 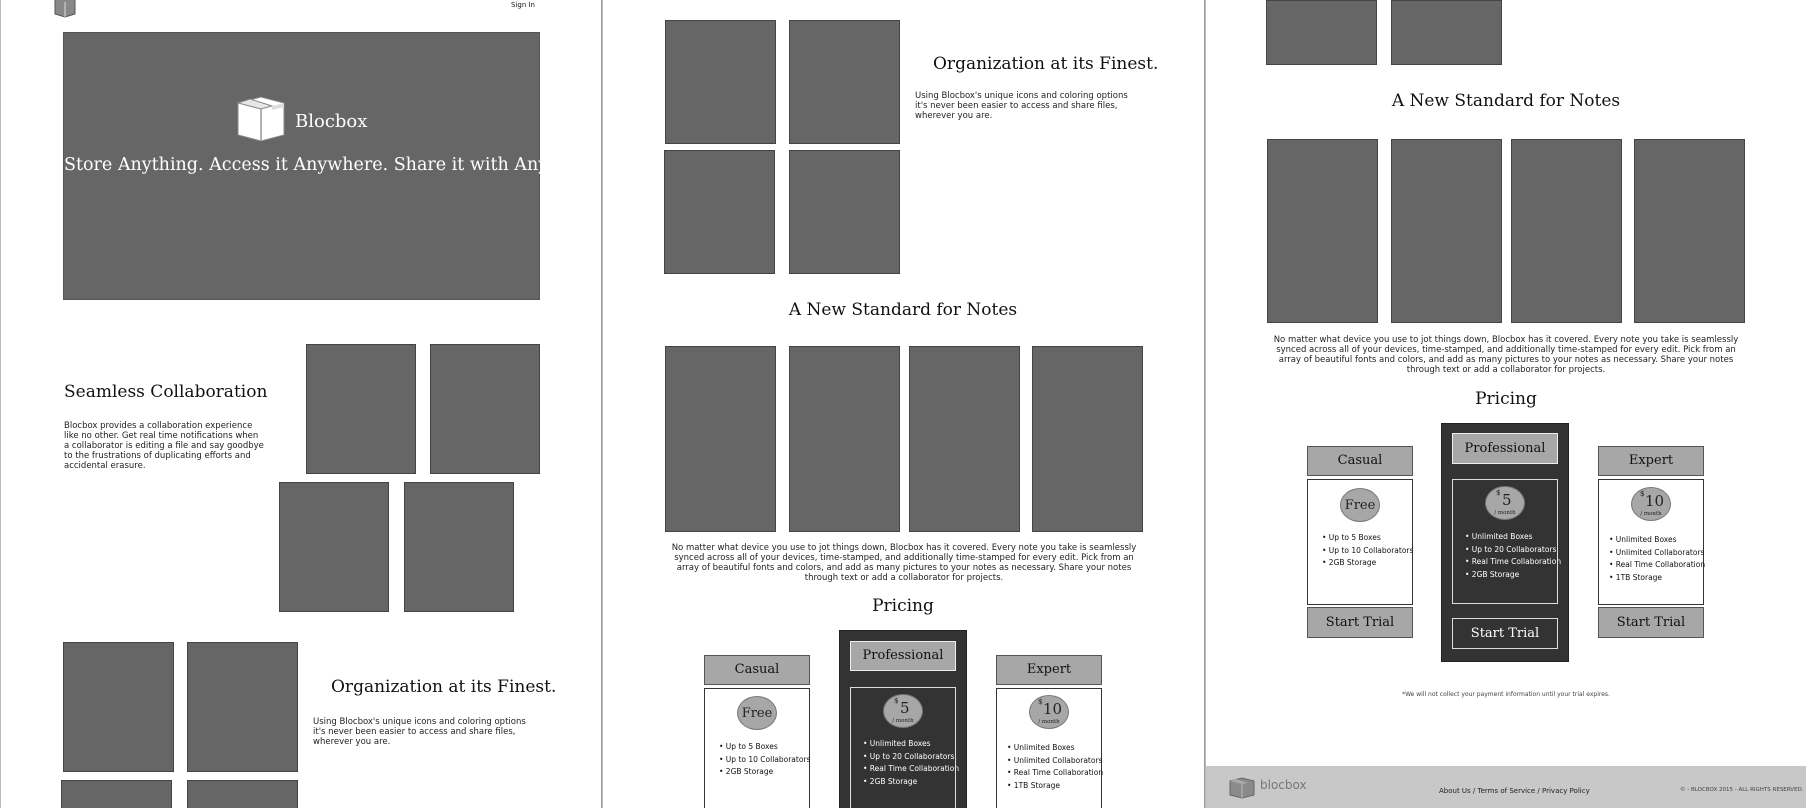 I want to click on price-amount: Free, so click(x=757, y=713).